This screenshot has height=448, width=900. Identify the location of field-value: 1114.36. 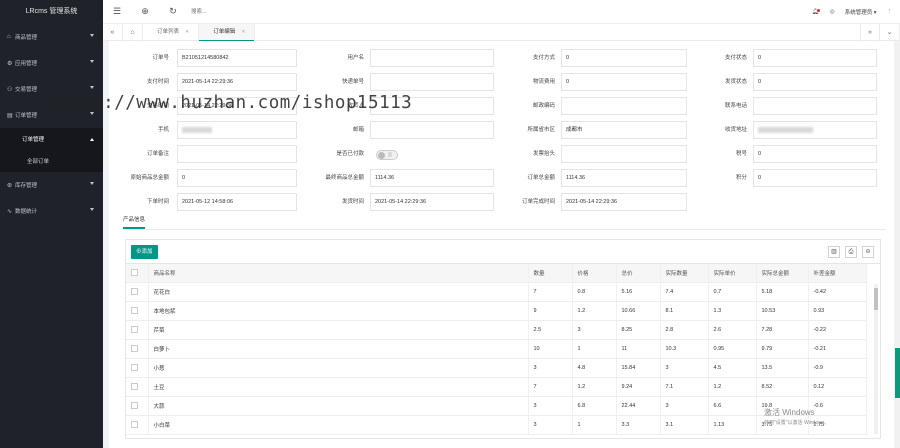
(576, 178).